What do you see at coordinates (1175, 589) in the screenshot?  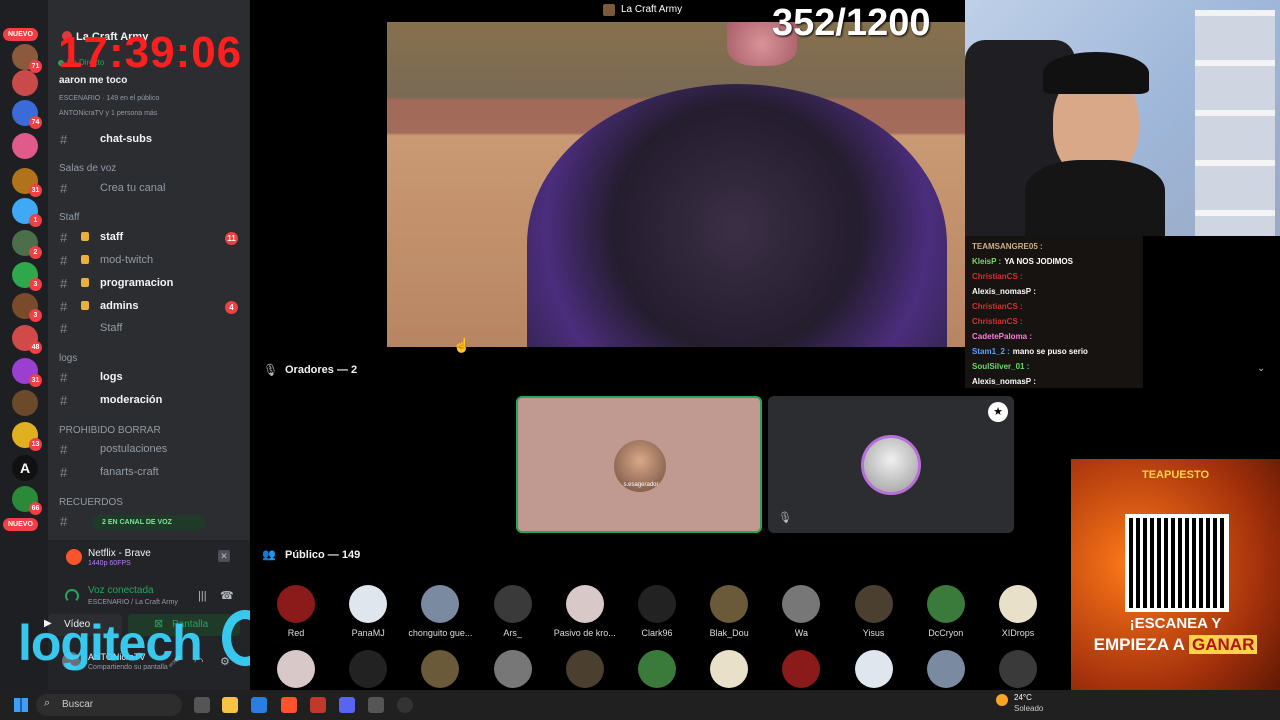 I see `sponsor-ad: TEAPUESTO ¡ESCANEA Y EMPIEZA A GANAR` at bounding box center [1175, 589].